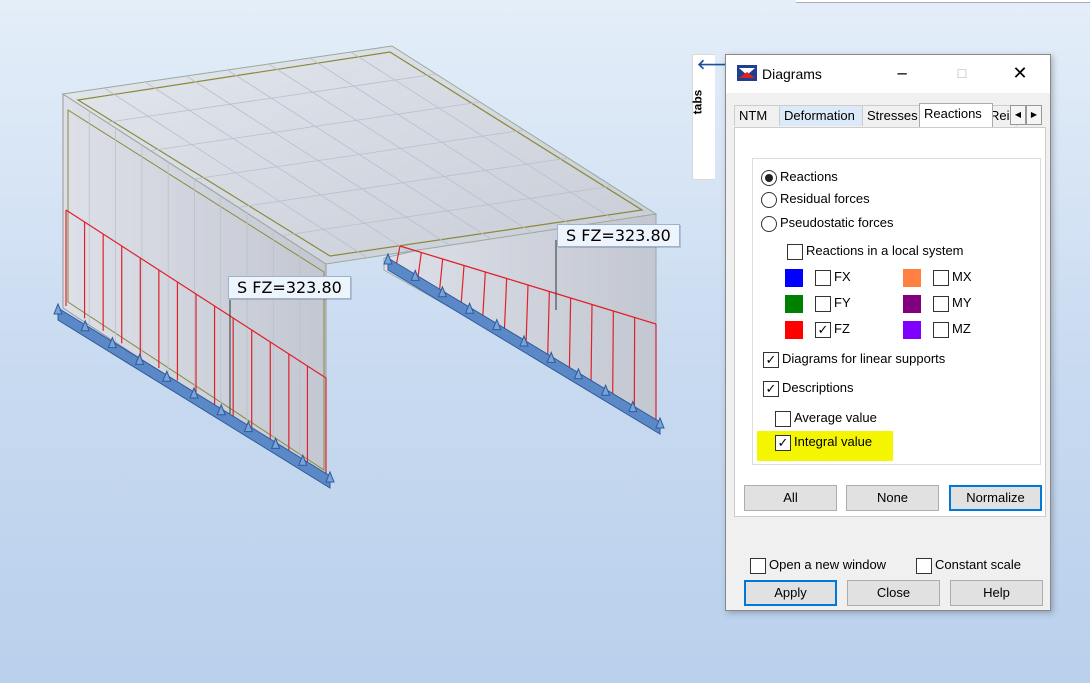 This screenshot has width=1090, height=683. Describe the element at coordinates (769, 223) in the screenshot. I see `radio-pseudostatic-indicator` at that location.